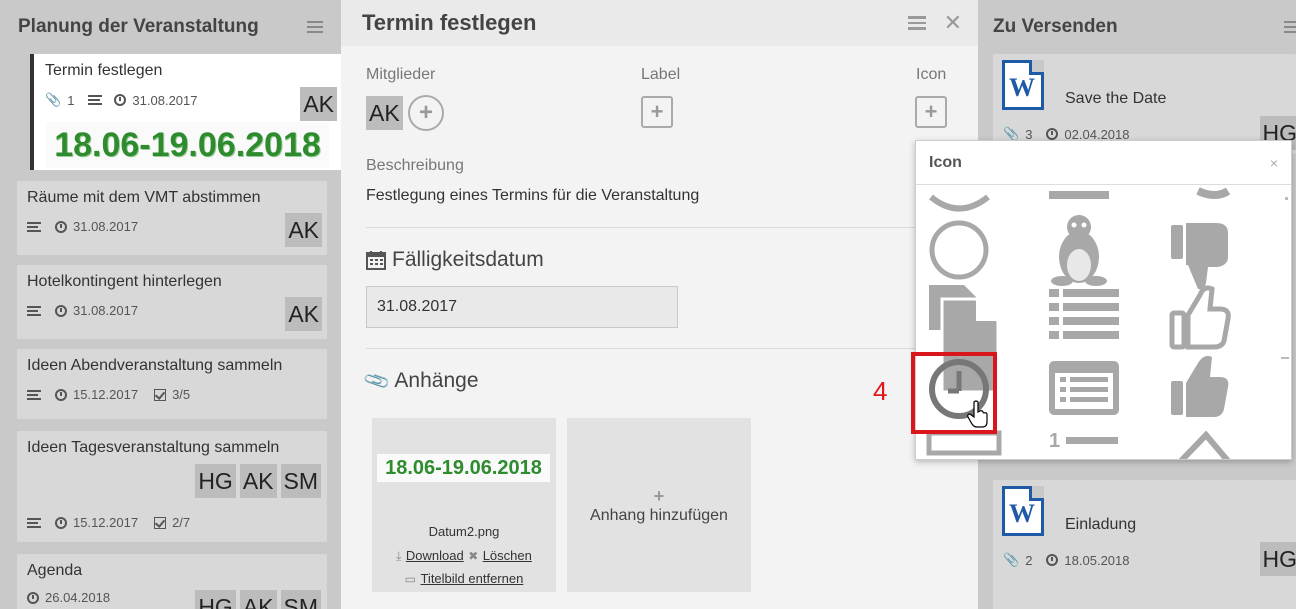 Image resolution: width=1296 pixels, height=609 pixels. Describe the element at coordinates (931, 74) in the screenshot. I see `icon-label: Icon` at that location.